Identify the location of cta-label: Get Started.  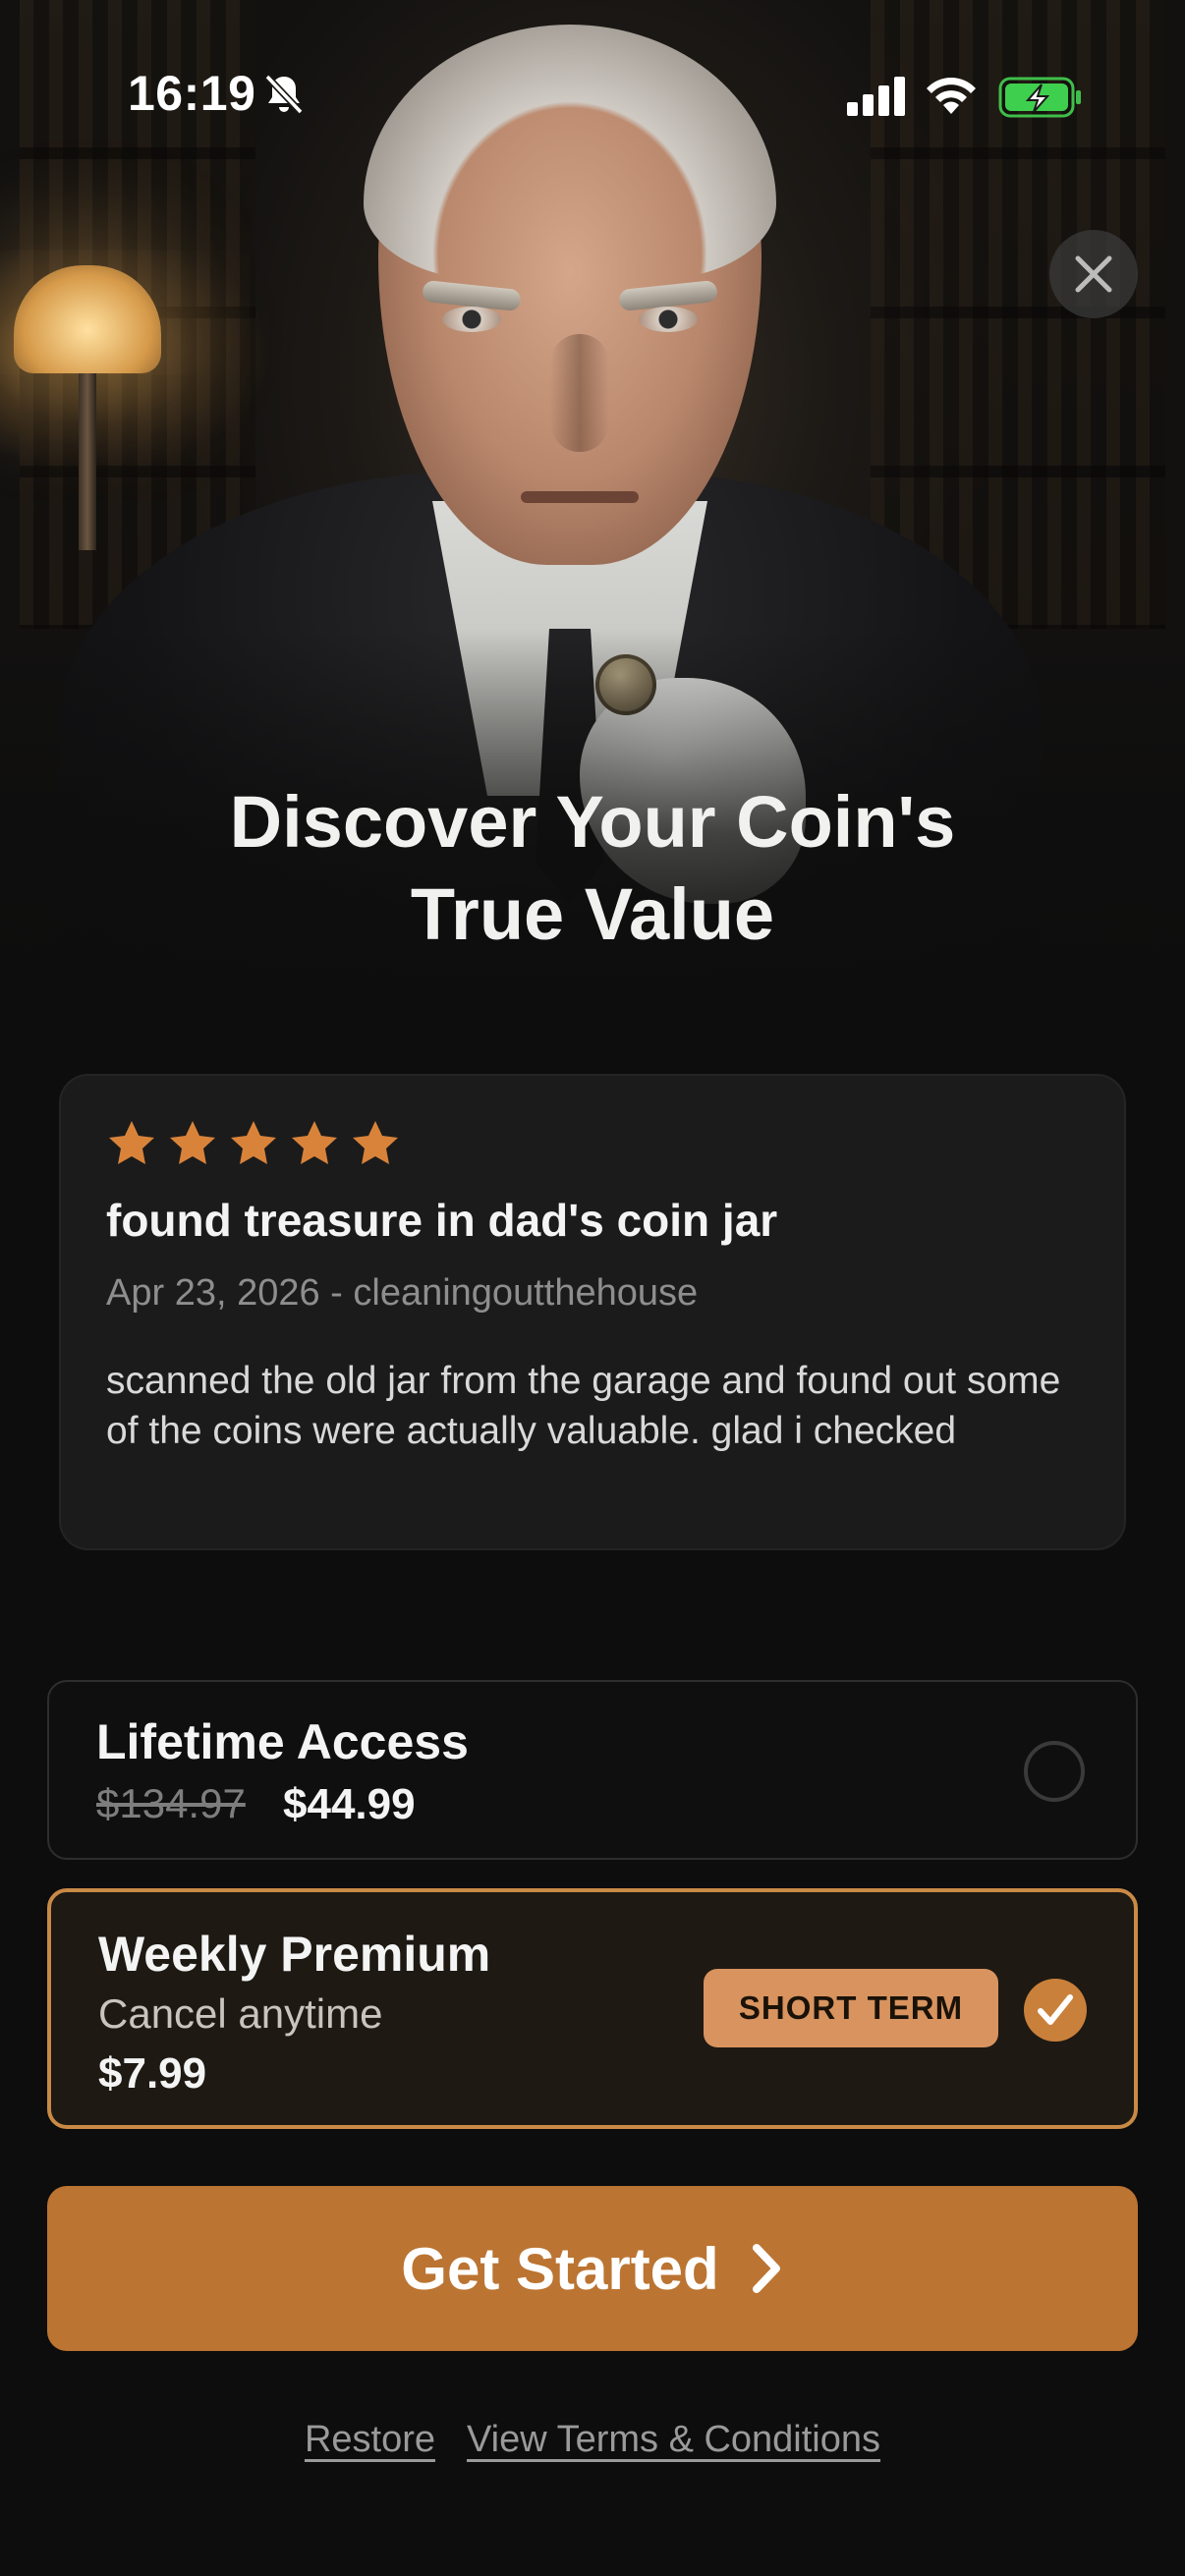
(560, 2268).